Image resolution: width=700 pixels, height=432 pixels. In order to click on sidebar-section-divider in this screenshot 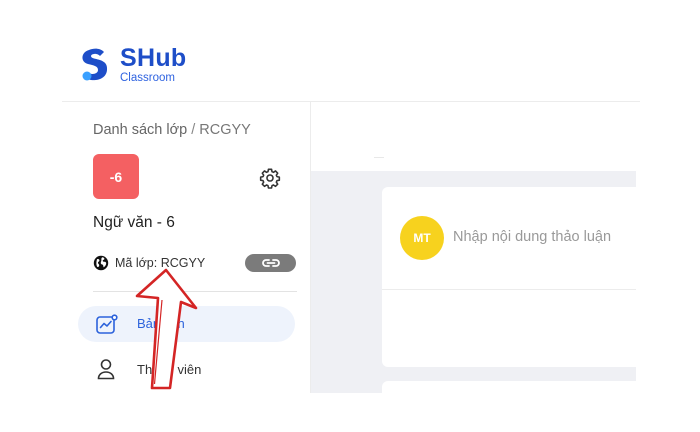, I will do `click(195, 291)`.